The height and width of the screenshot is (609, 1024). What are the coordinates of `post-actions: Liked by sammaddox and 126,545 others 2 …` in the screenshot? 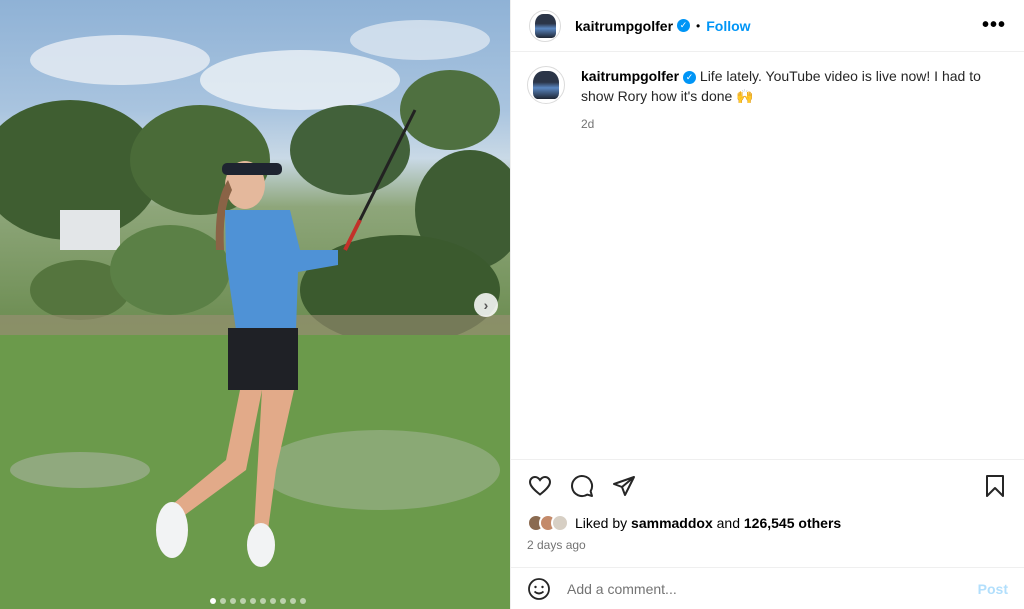 It's located at (767, 513).